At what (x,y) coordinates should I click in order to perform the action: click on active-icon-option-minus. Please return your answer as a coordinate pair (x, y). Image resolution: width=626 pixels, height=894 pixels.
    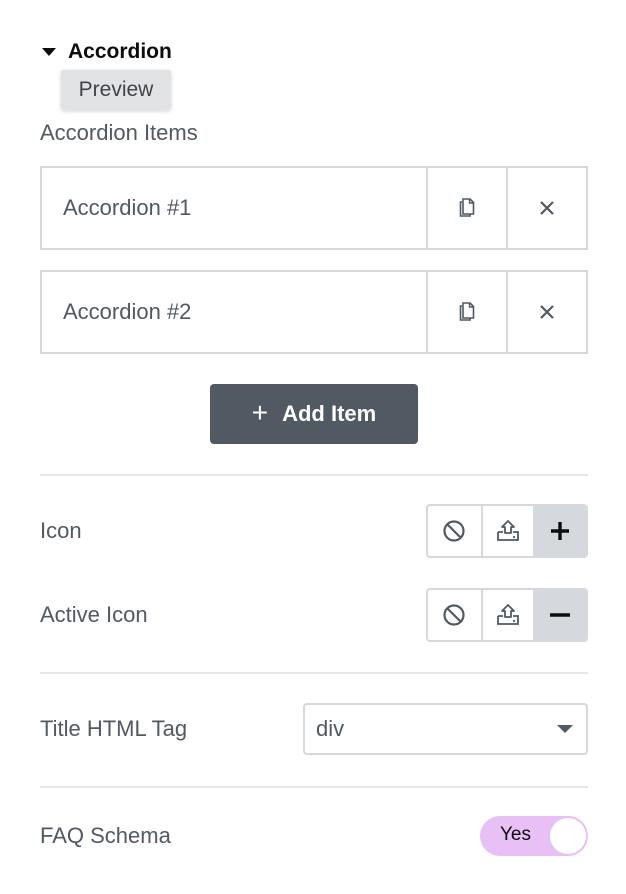
    Looking at the image, I should click on (559, 615).